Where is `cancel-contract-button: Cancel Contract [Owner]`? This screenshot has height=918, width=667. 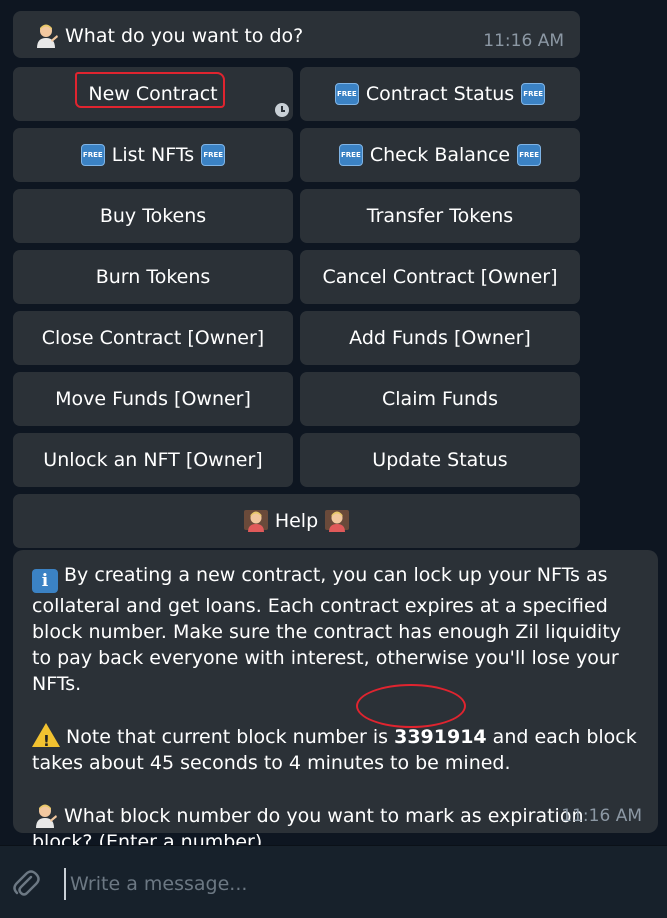 cancel-contract-button: Cancel Contract [Owner] is located at coordinates (440, 277).